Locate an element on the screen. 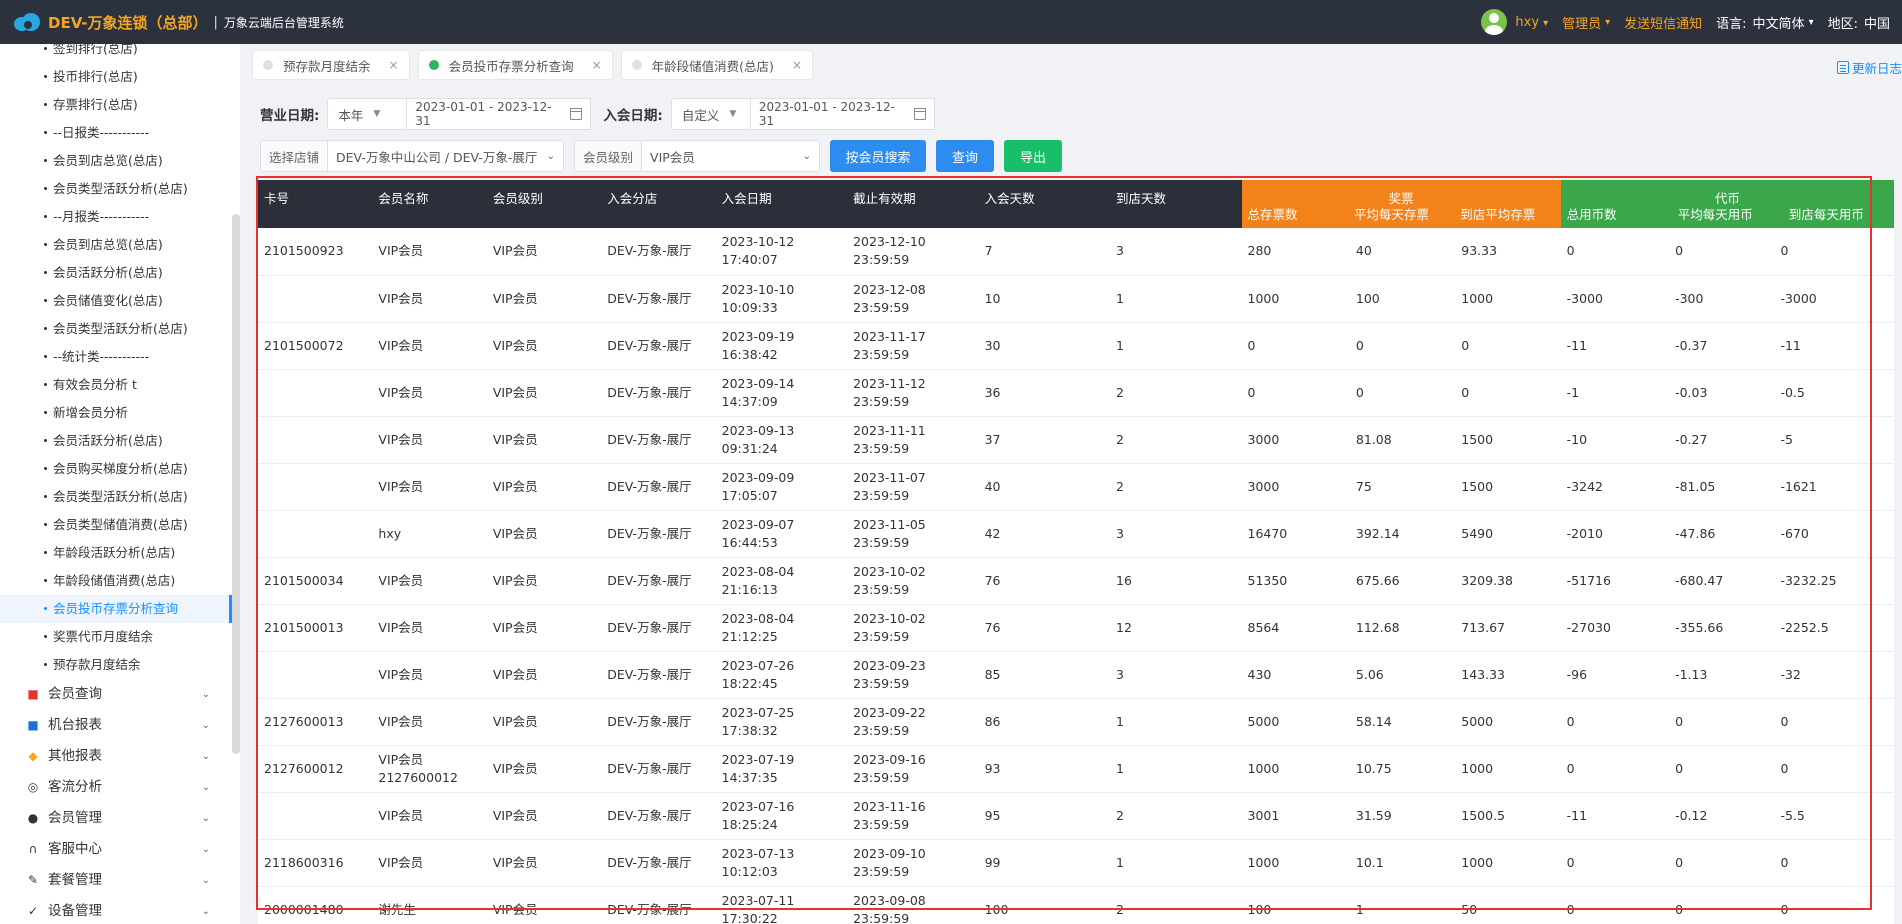  user-menu: hxy ▾ is located at coordinates (1531, 22).